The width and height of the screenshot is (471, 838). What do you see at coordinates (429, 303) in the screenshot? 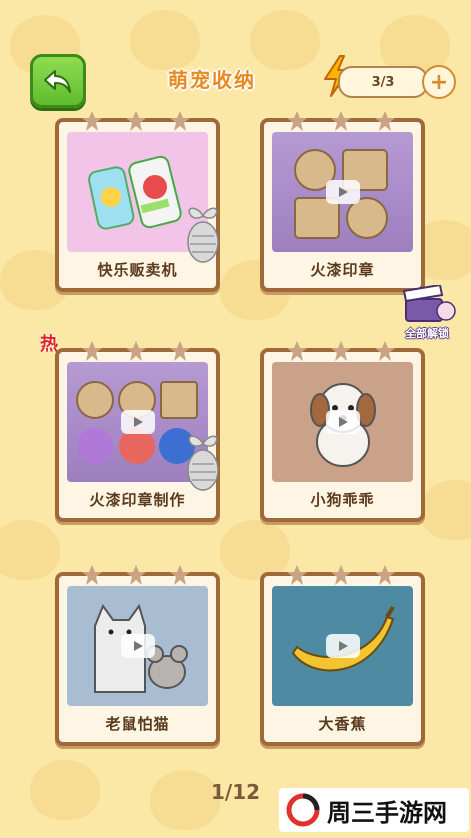
I see `clapperboard-icon` at bounding box center [429, 303].